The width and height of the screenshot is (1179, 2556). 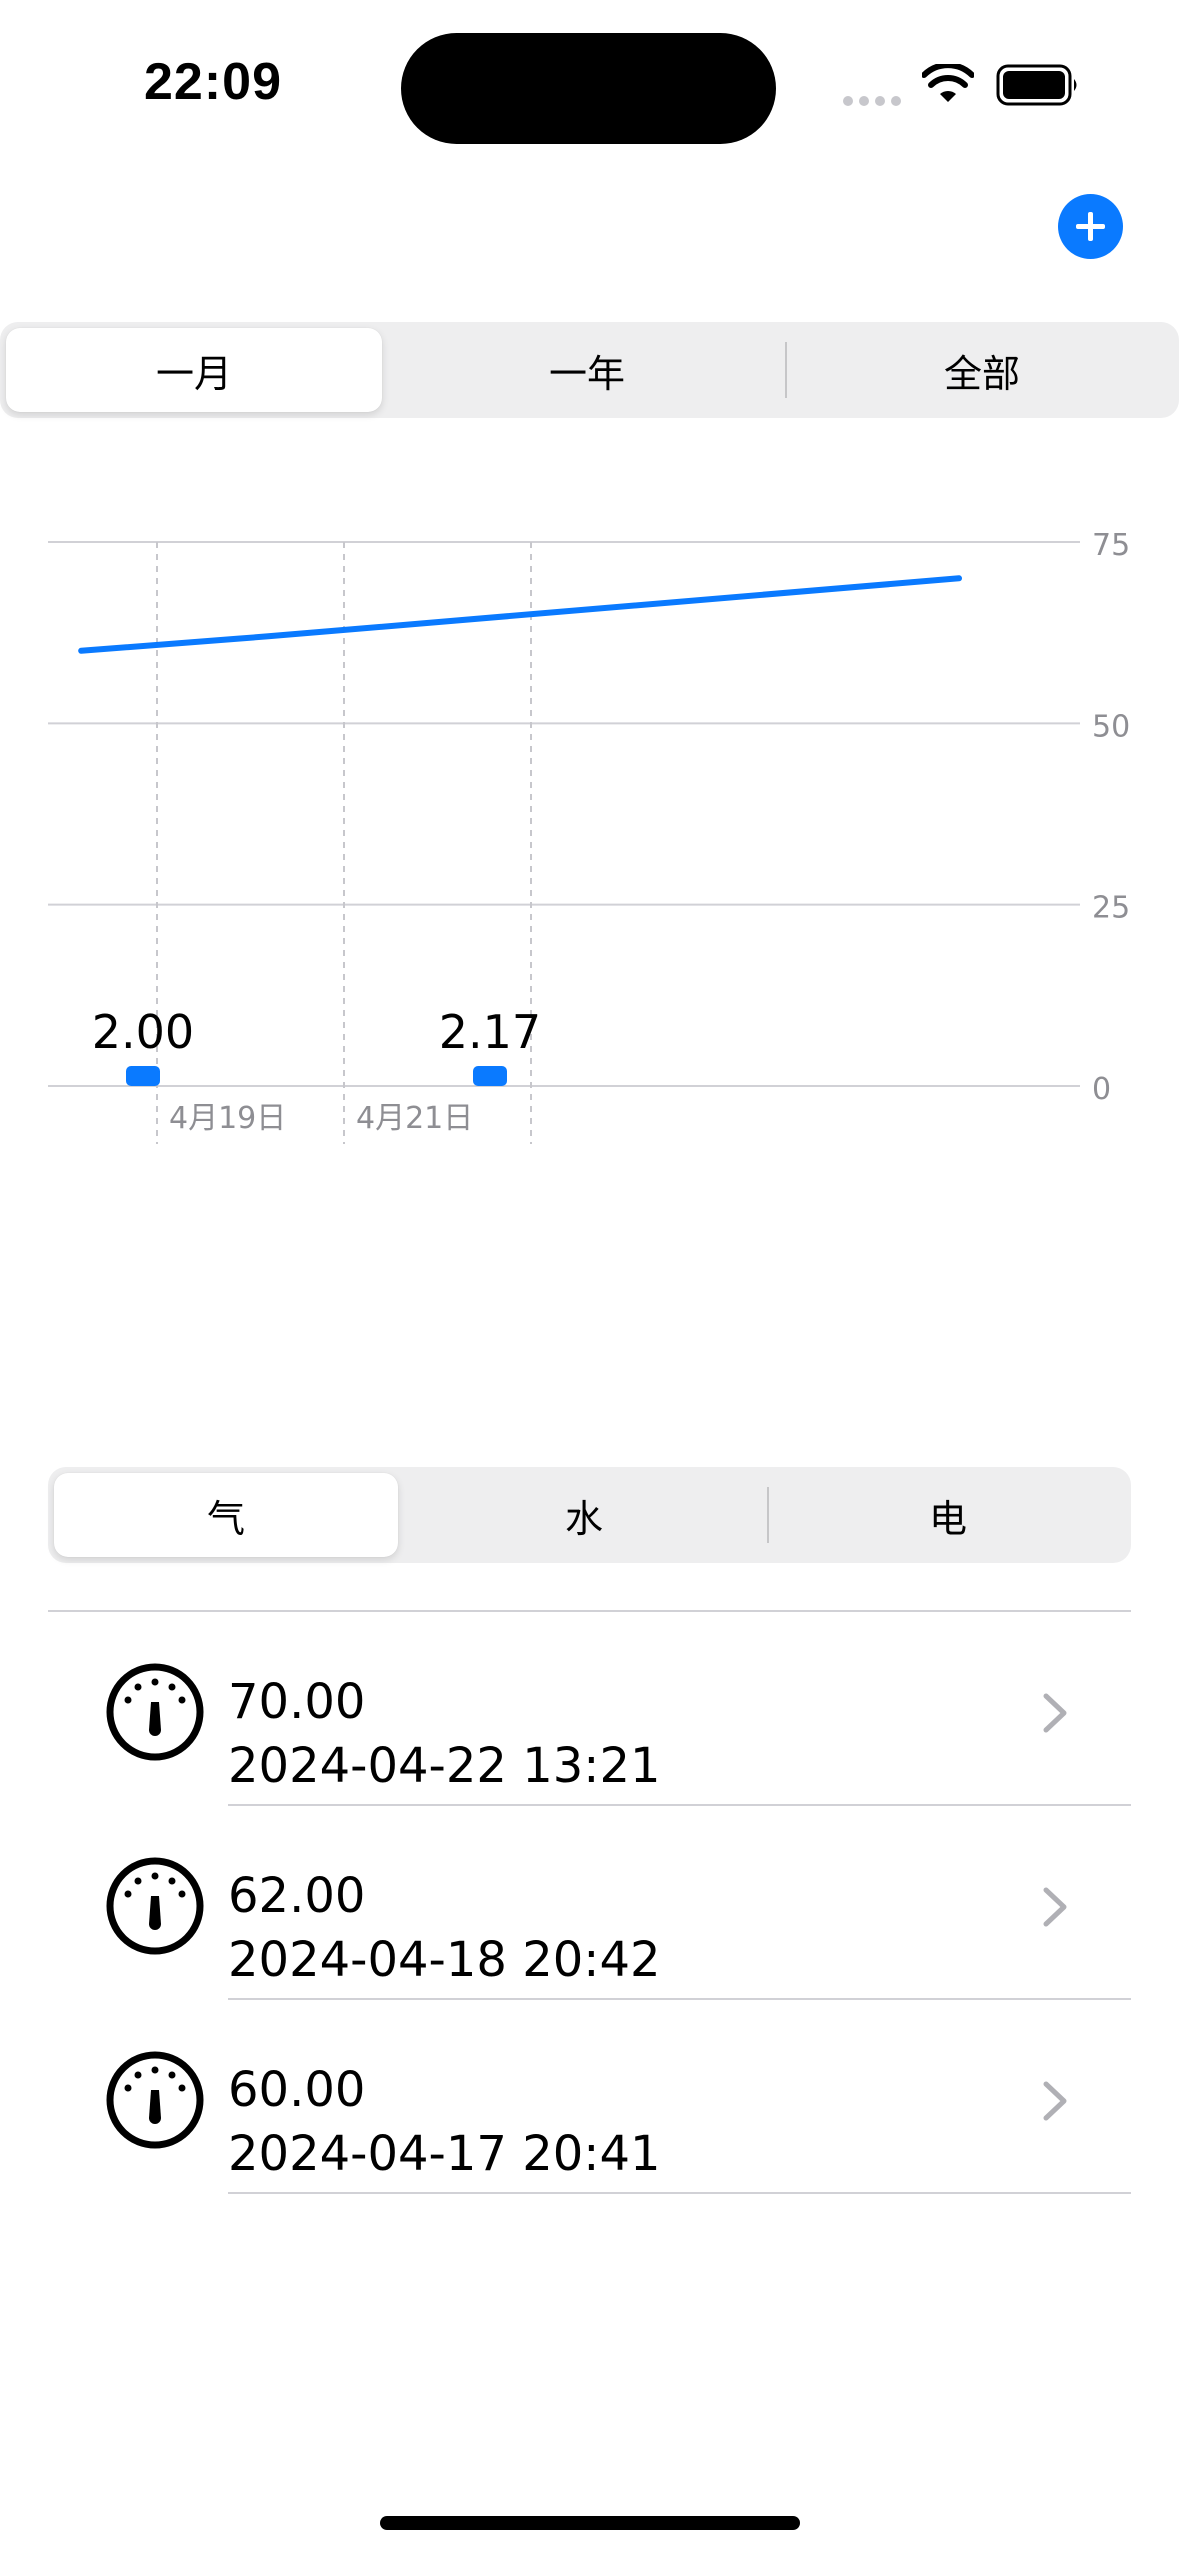 I want to click on reading-date: 2024-04-17 20:41, so click(x=444, y=2154).